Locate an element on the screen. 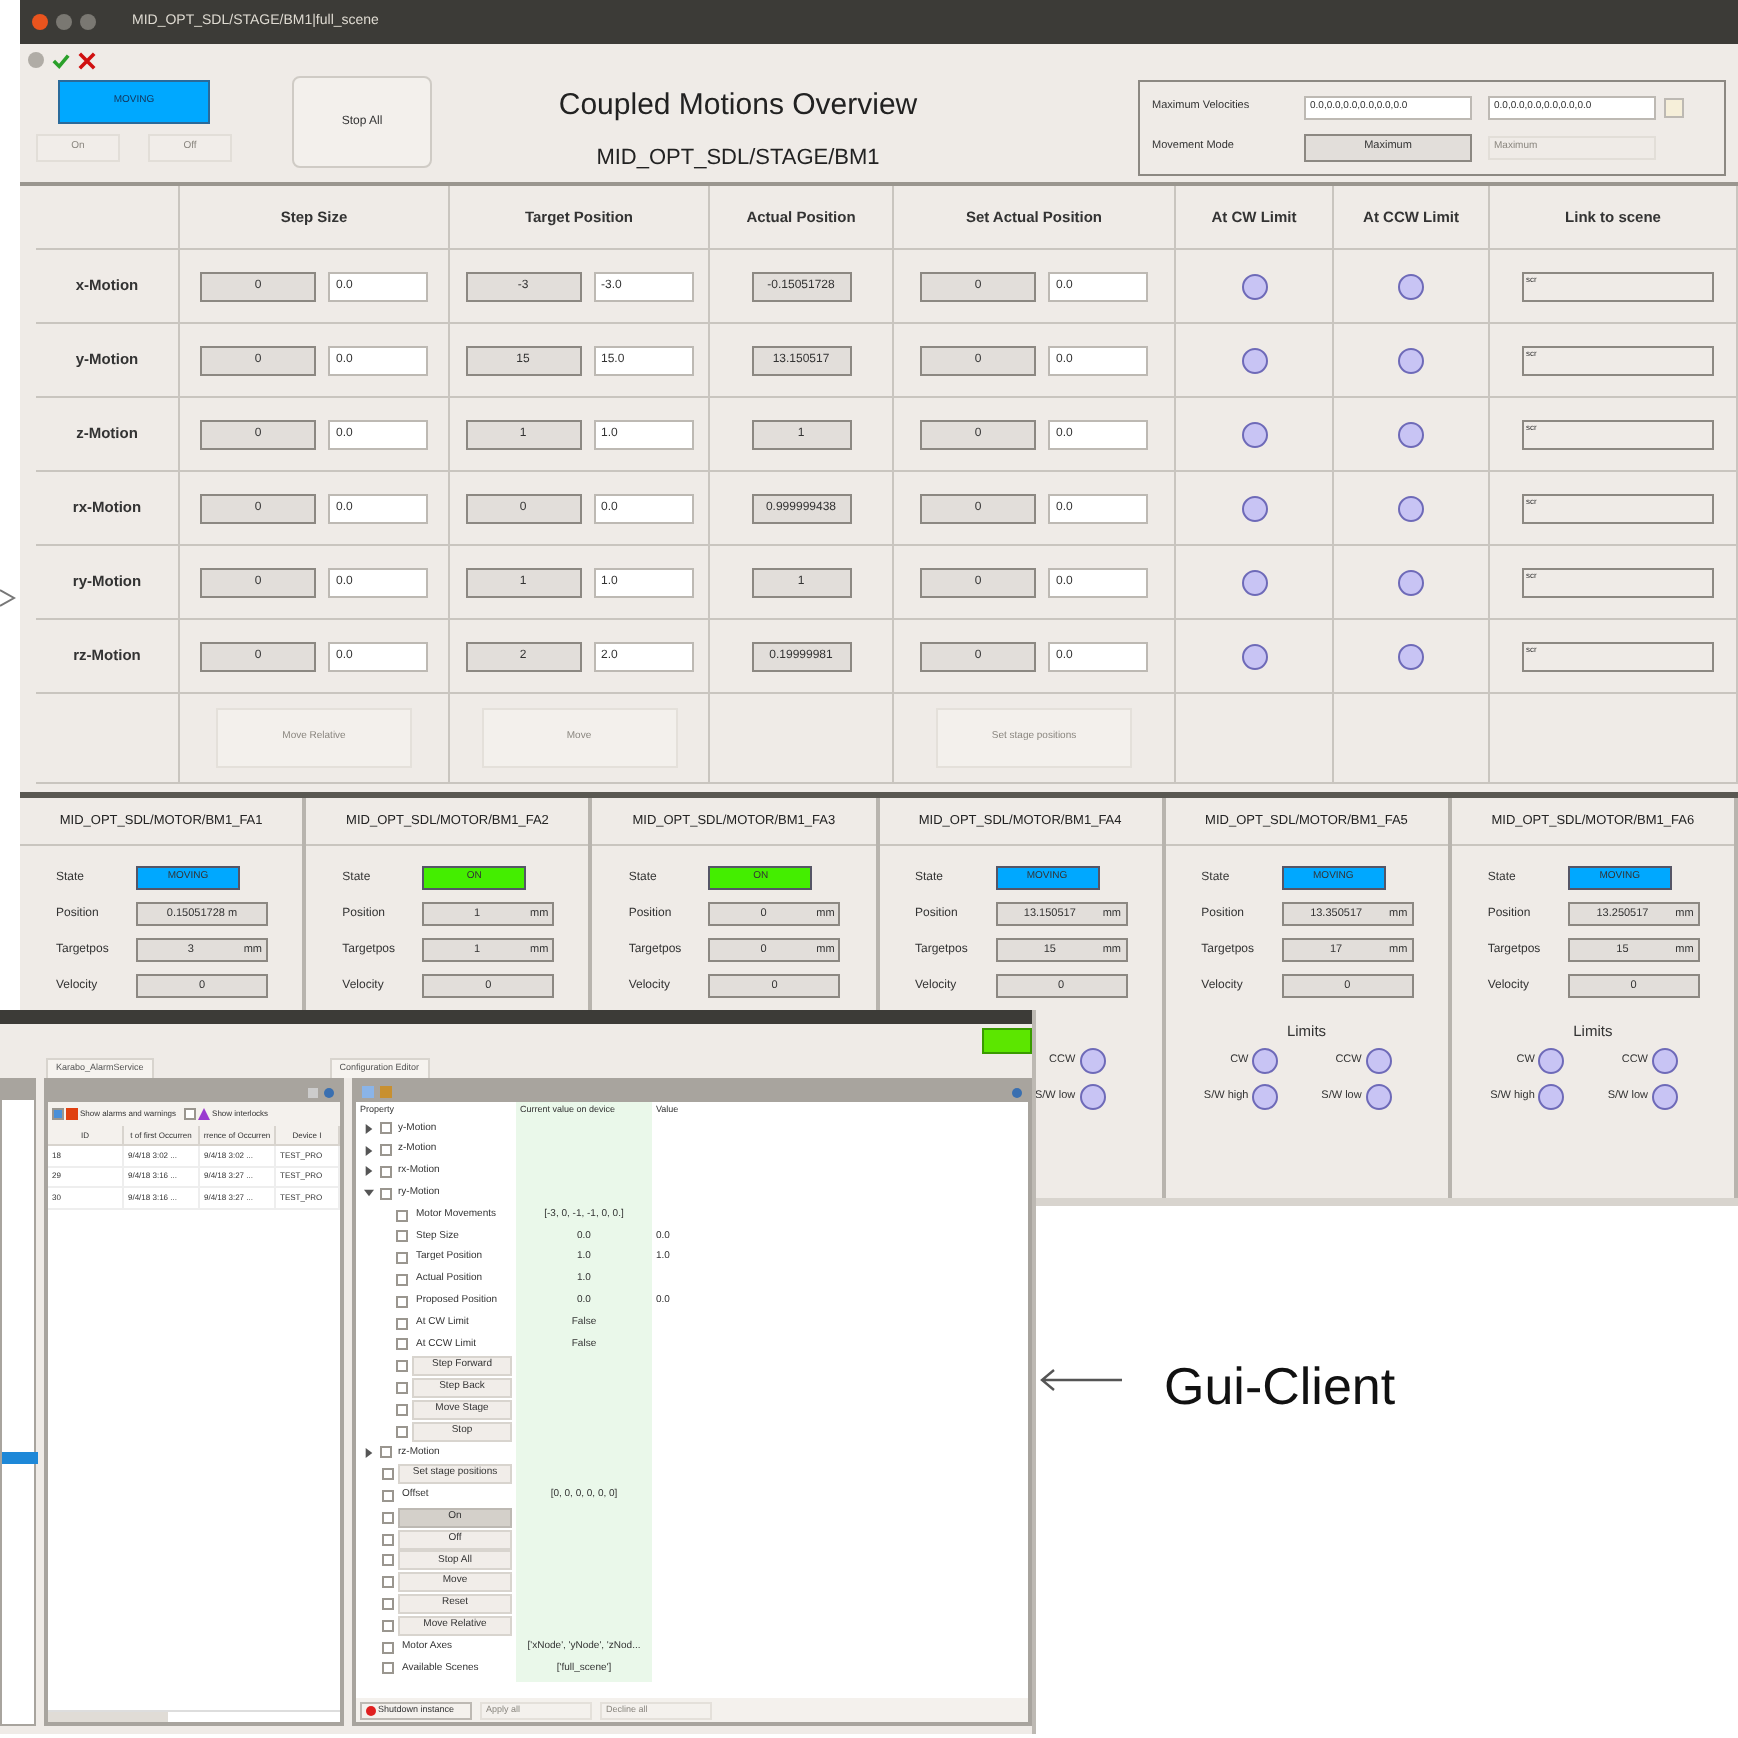  maximize-icon is located at coordinates (88, 22).